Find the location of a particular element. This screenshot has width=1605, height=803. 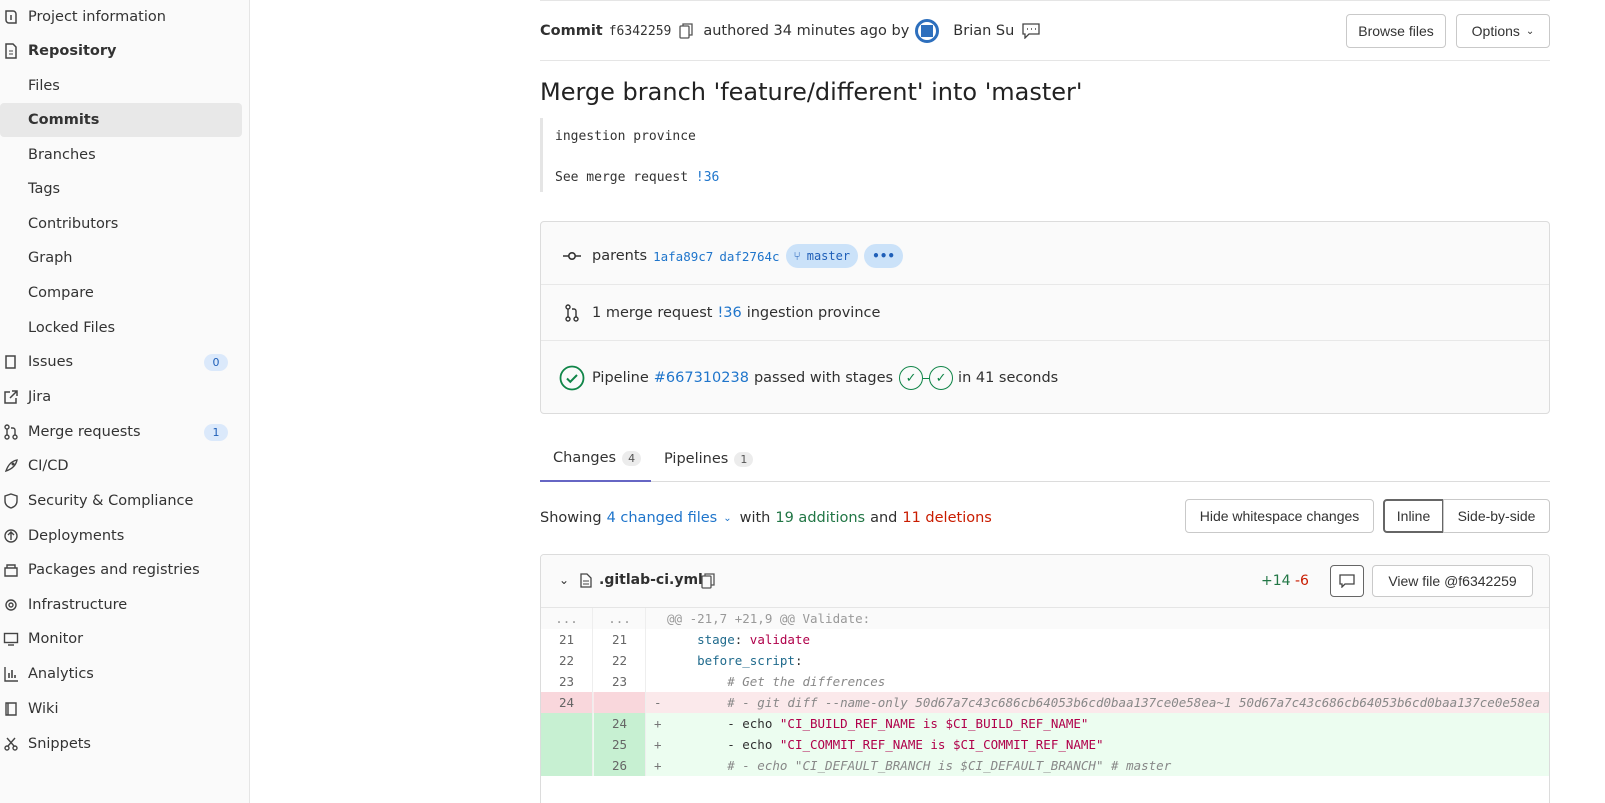

parent-sha-link: 1afa89c7 is located at coordinates (683, 256).